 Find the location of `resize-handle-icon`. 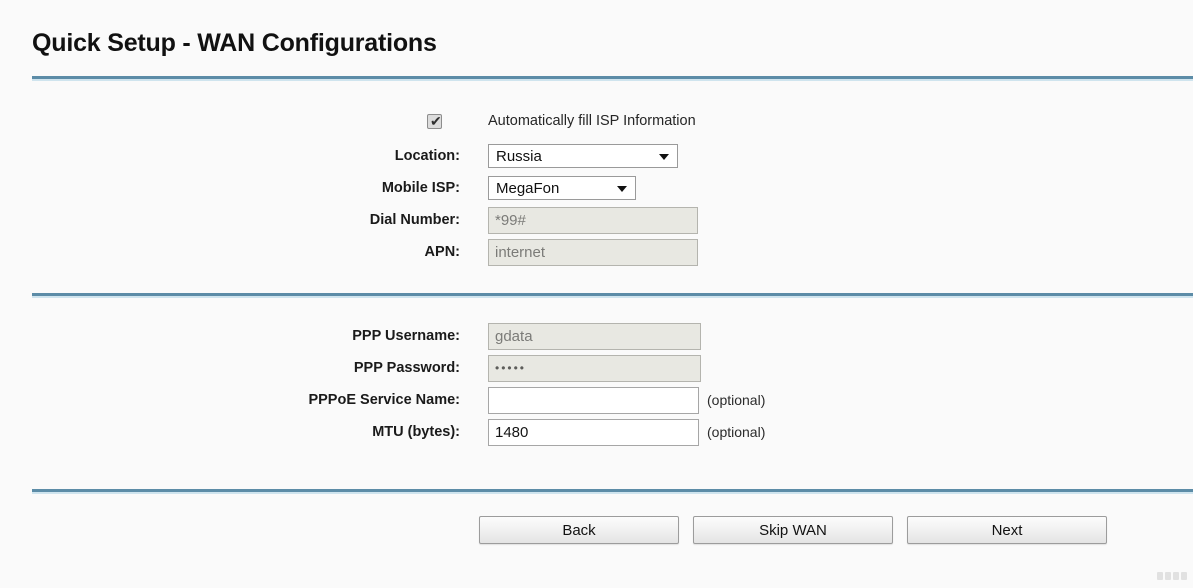

resize-handle-icon is located at coordinates (1172, 576).